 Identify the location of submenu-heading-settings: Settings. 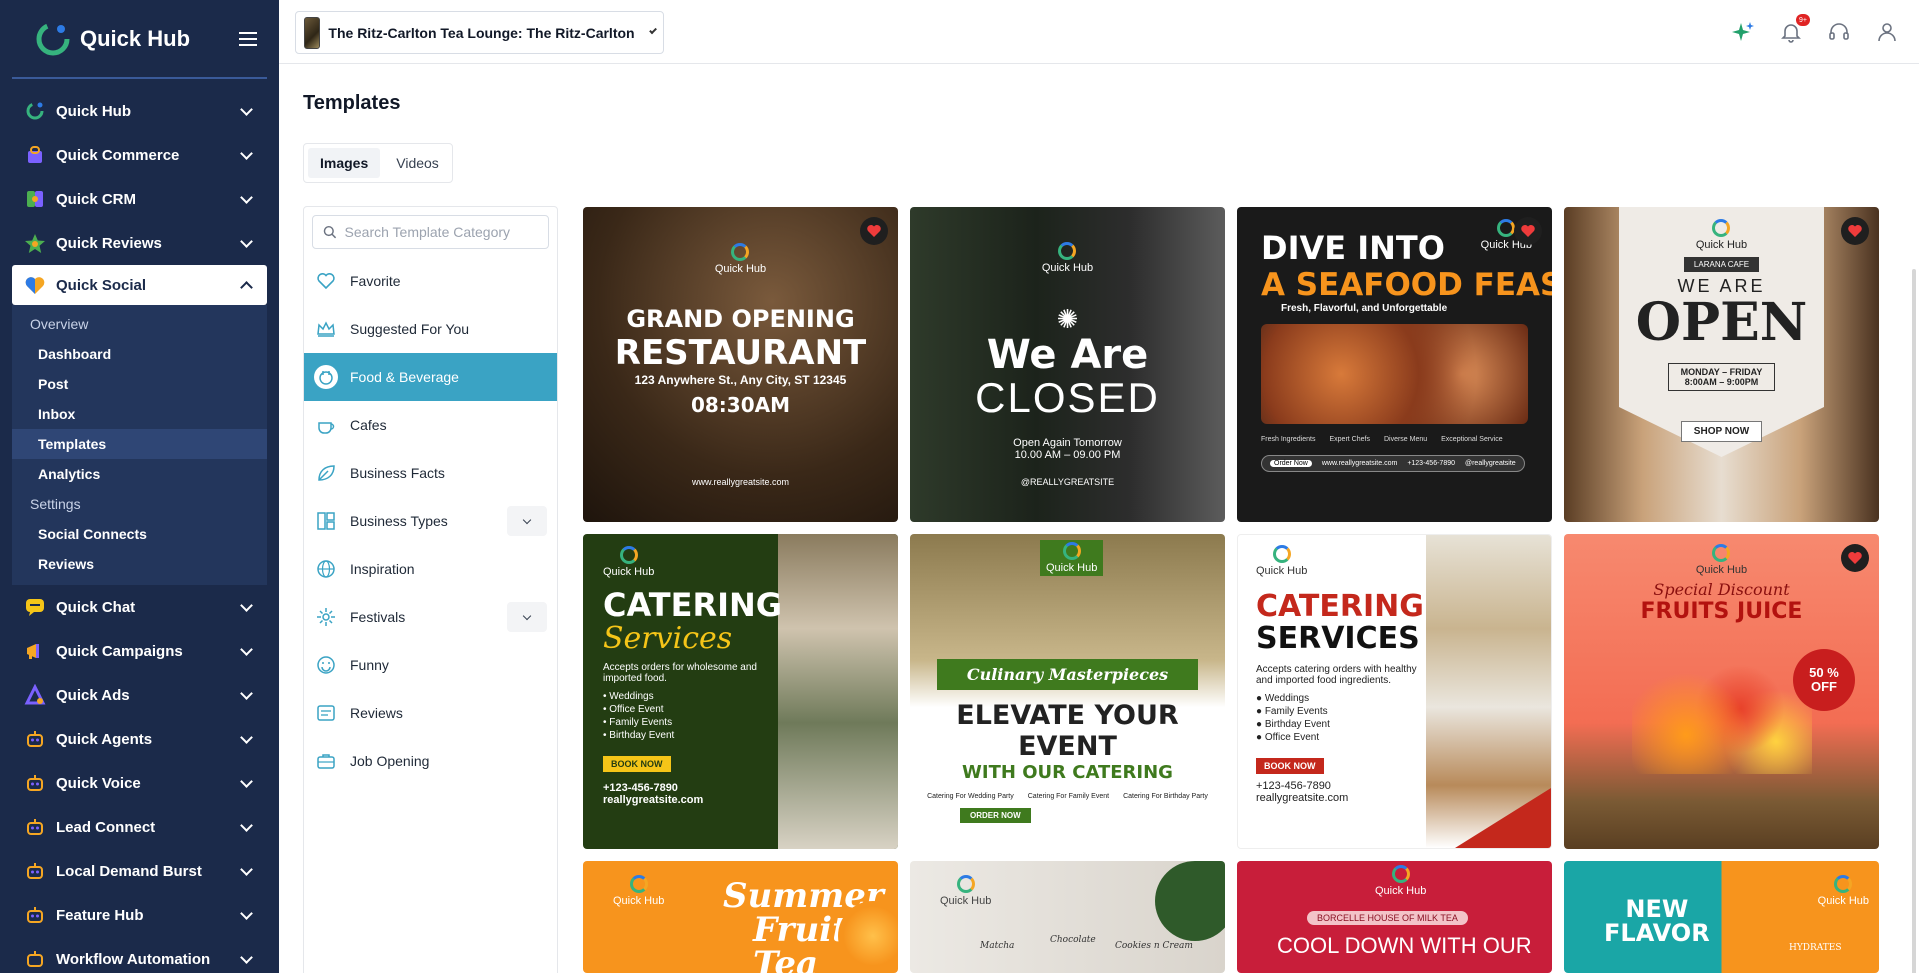
(55, 504).